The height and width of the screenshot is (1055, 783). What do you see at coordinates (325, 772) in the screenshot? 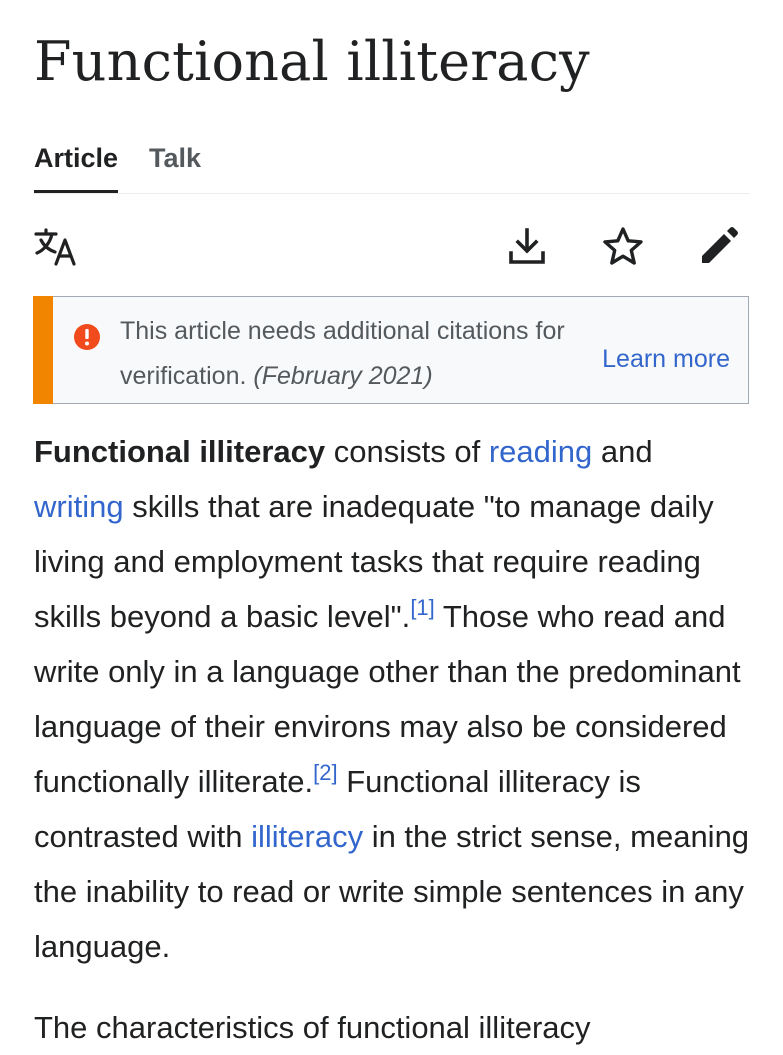
I see `reference-2: [2]` at bounding box center [325, 772].